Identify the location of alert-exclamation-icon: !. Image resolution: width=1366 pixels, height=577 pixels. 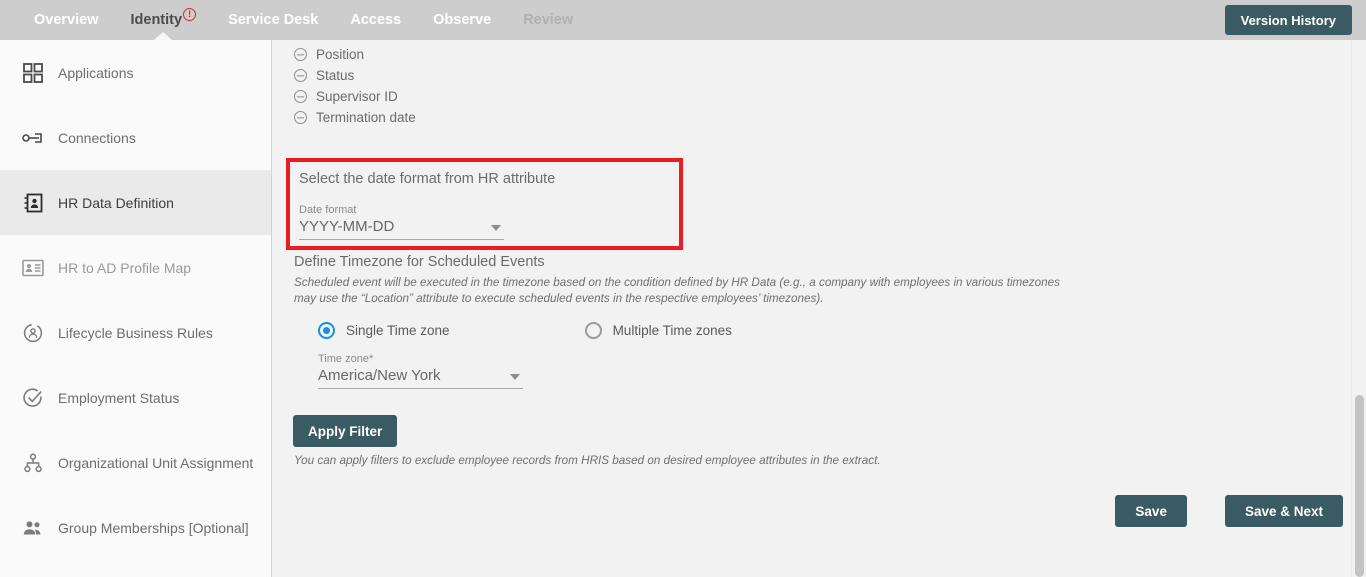
(190, 14).